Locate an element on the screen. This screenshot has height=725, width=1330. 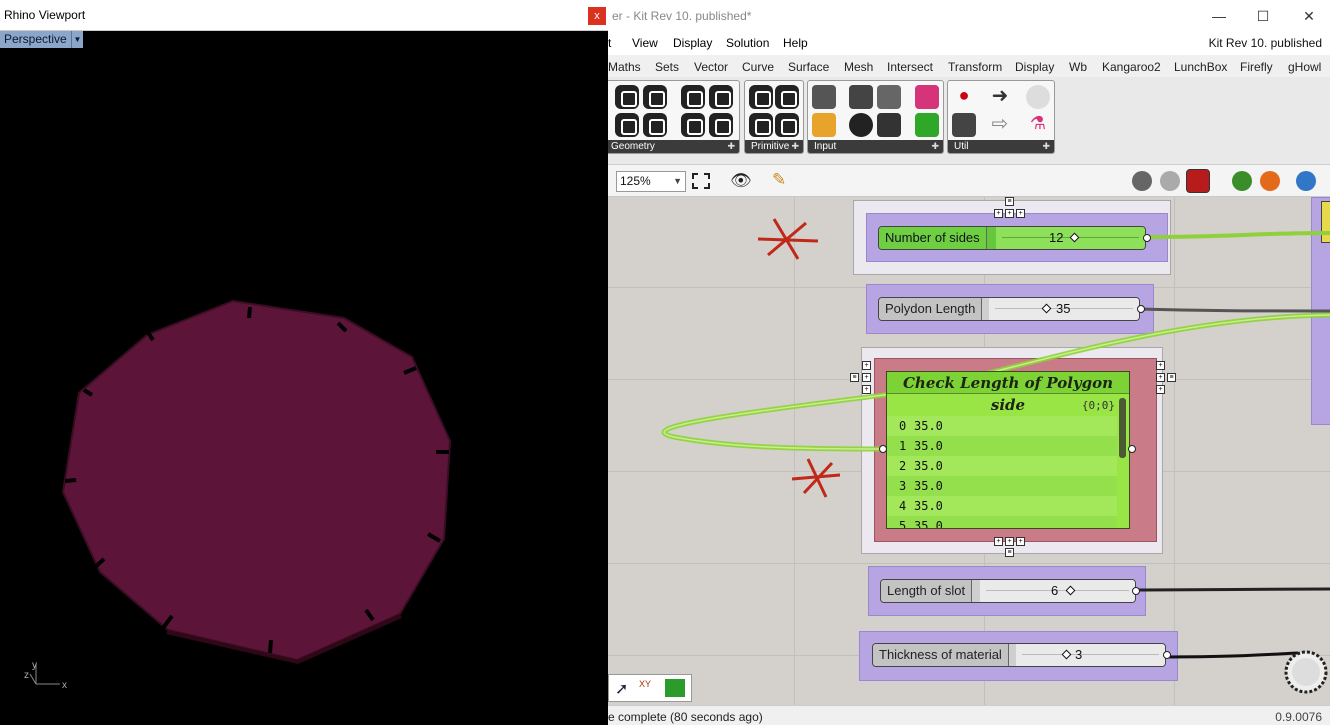
menu-item-solution: Solution is located at coordinates (747, 43).